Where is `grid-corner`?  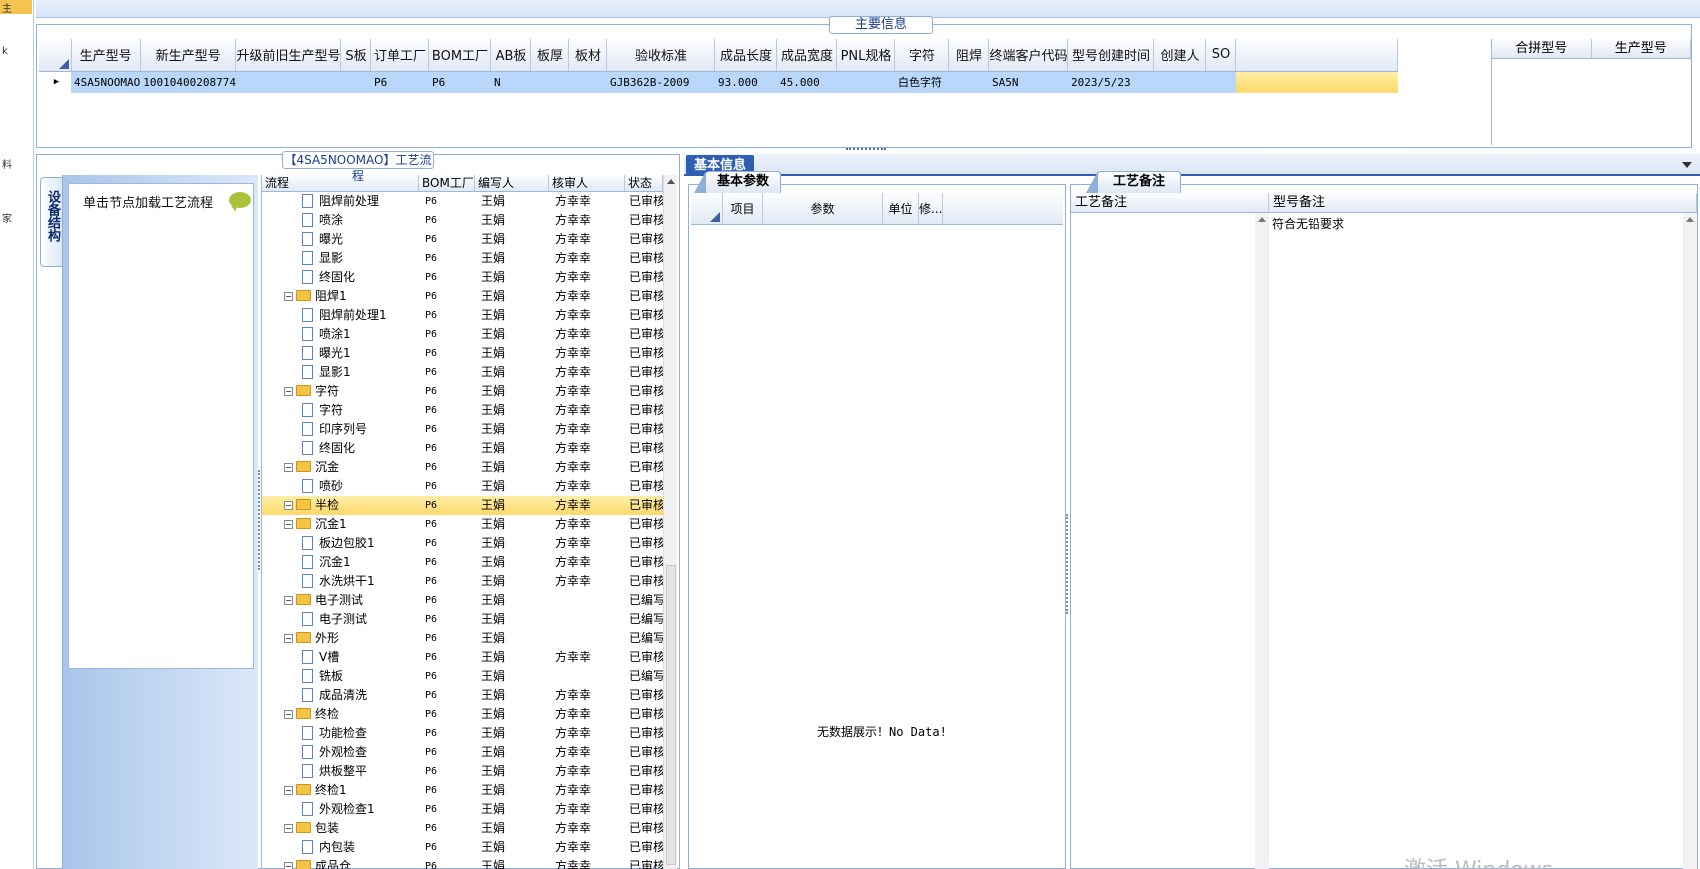 grid-corner is located at coordinates (55, 55).